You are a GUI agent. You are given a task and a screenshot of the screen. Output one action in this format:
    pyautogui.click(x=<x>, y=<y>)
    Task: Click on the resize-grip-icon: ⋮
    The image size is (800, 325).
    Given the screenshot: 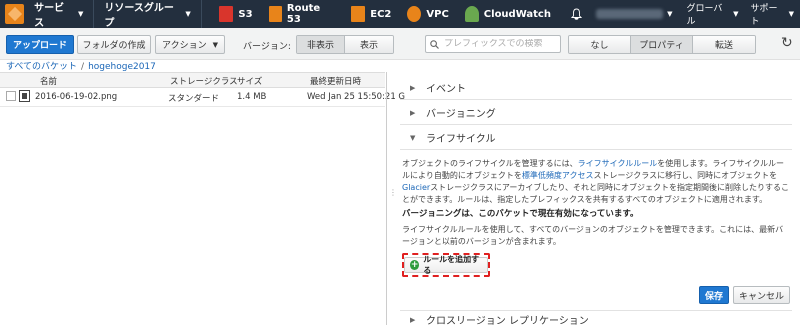 What is the action you would take?
    pyautogui.click(x=393, y=192)
    